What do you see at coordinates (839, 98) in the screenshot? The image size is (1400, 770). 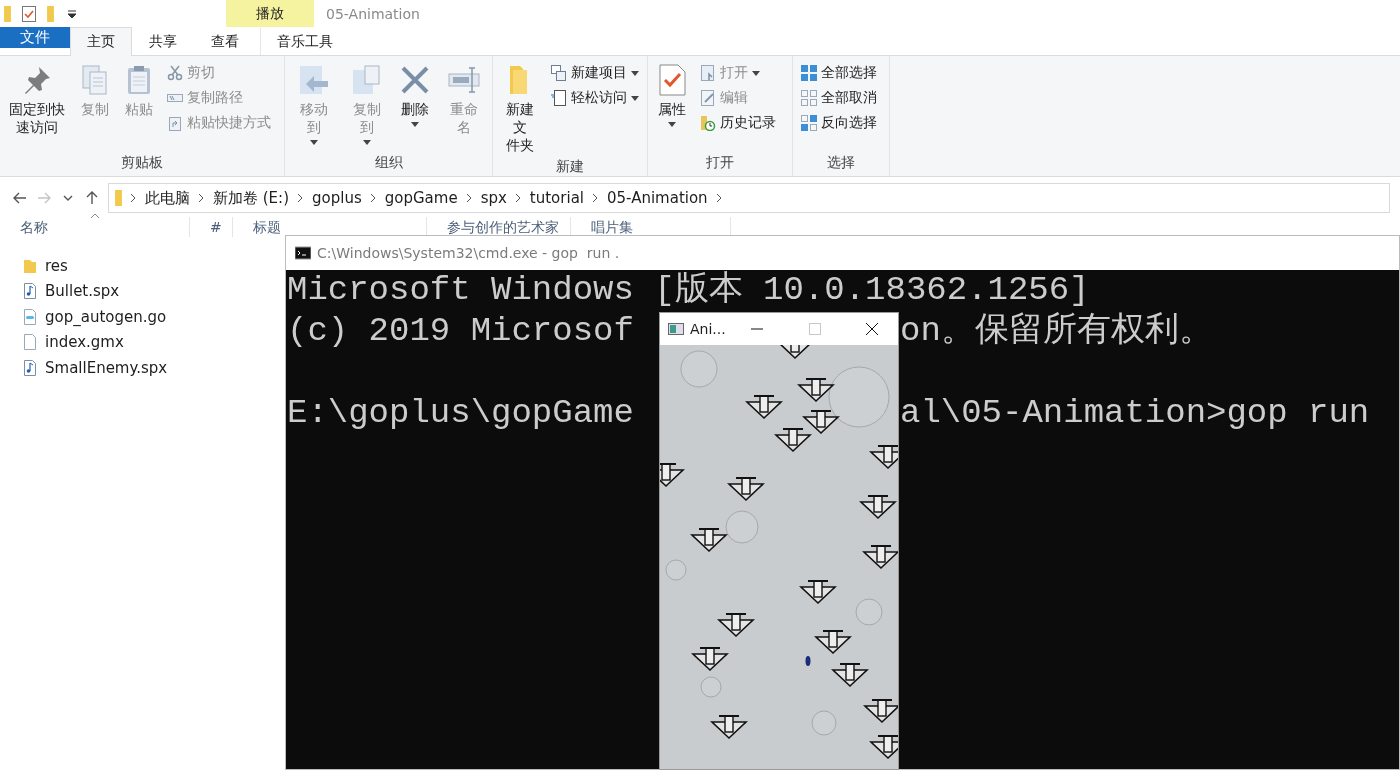 I see `ribbon-button: 全部取消` at bounding box center [839, 98].